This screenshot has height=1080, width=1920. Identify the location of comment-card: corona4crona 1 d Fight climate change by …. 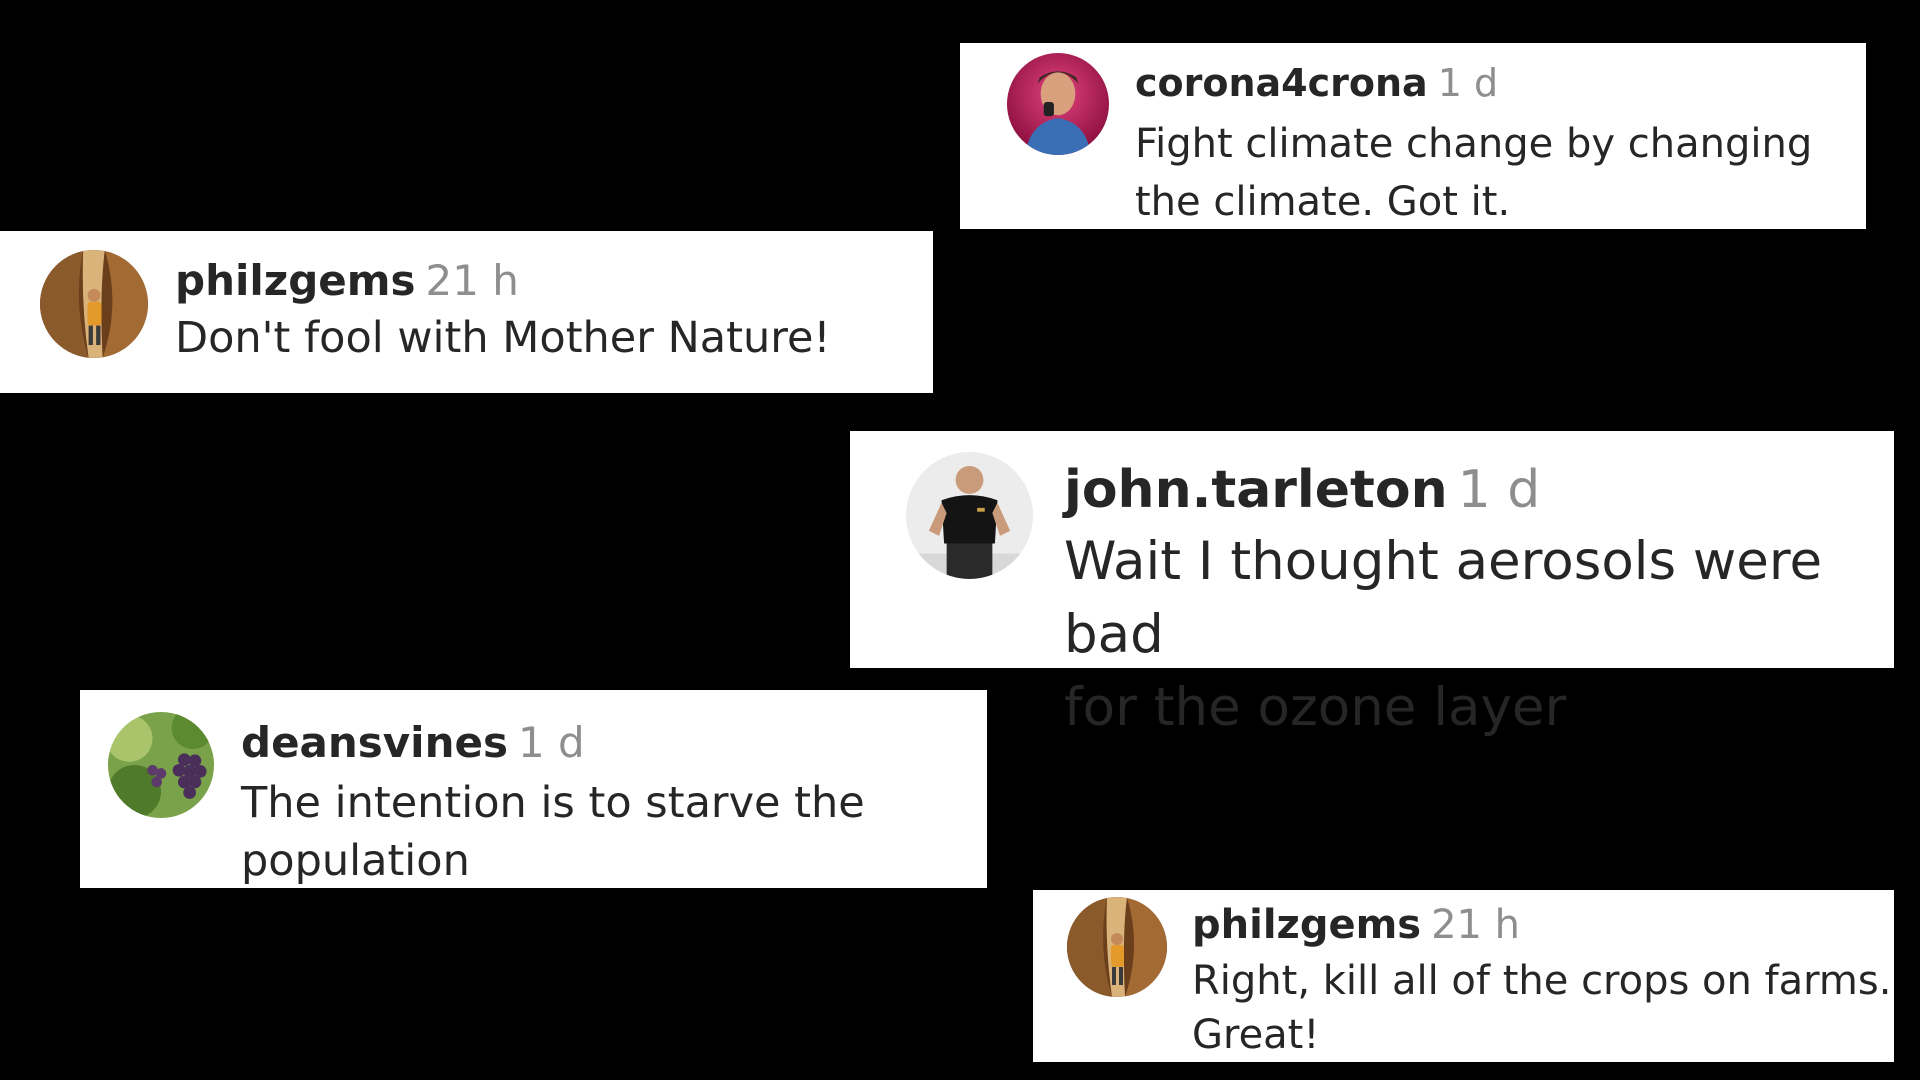
(1413, 136).